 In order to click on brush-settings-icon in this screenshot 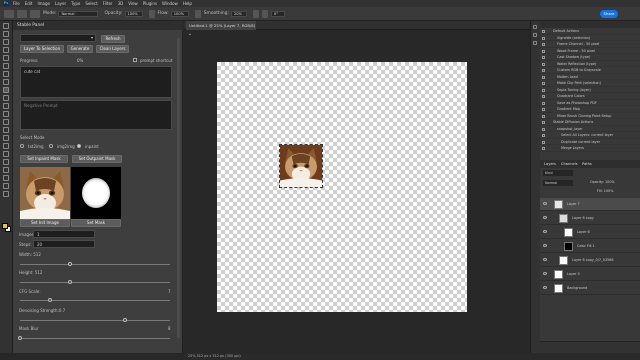, I will do `click(35, 13)`.